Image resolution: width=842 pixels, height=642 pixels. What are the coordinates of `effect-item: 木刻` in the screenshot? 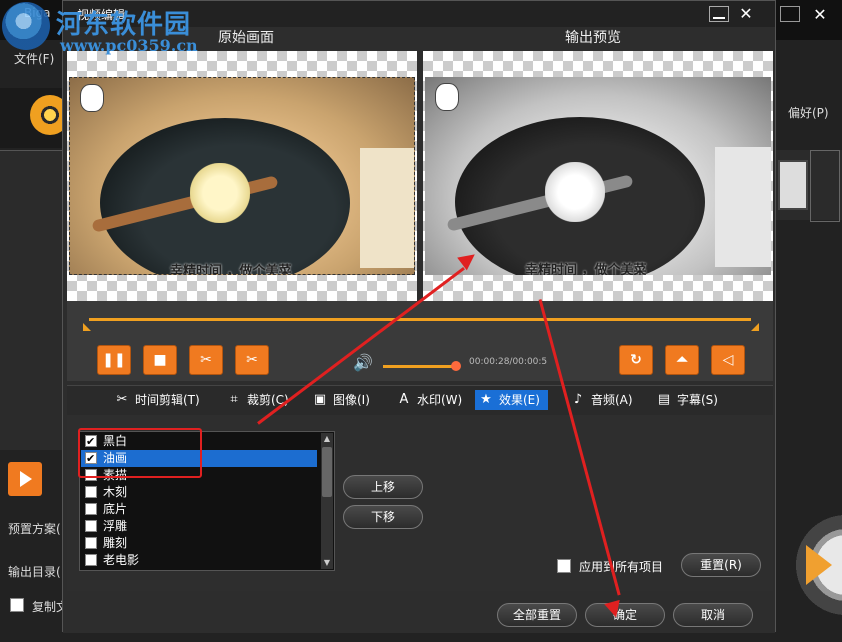 It's located at (199, 492).